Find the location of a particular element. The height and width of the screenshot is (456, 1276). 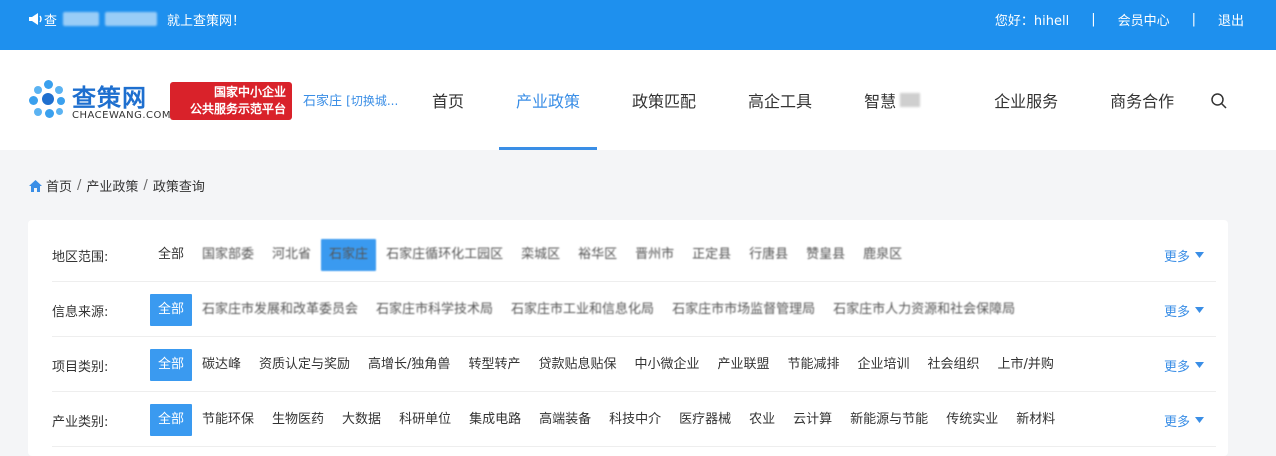

filter-option: 科技中介 is located at coordinates (635, 420).